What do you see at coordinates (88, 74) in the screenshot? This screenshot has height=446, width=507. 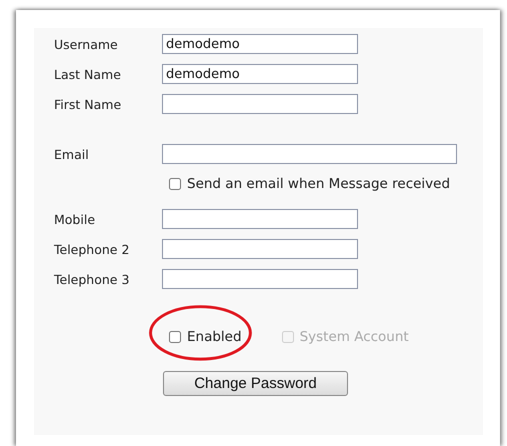 I see `field-label: Last Name` at bounding box center [88, 74].